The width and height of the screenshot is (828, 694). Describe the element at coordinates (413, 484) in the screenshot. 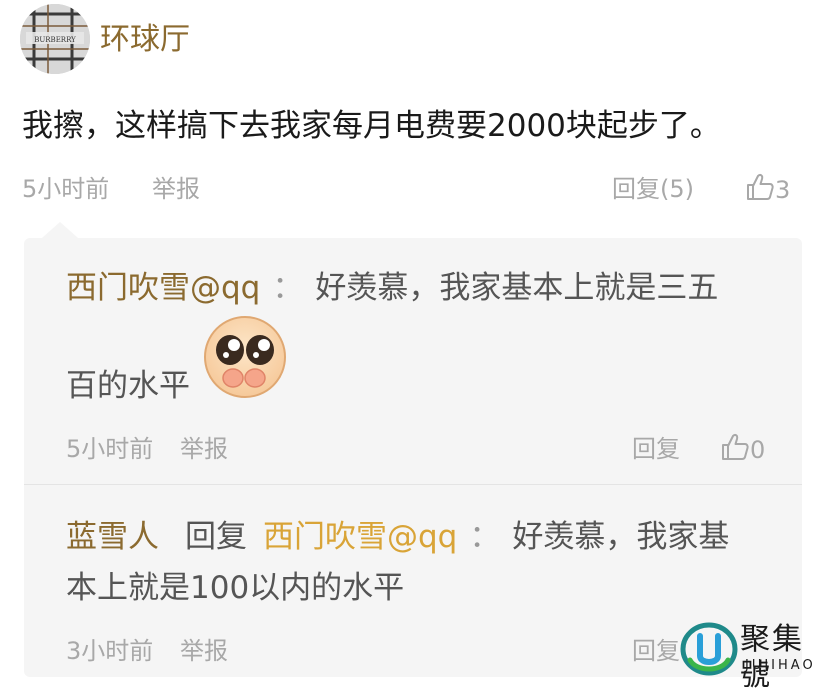

I see `reply-divider` at that location.